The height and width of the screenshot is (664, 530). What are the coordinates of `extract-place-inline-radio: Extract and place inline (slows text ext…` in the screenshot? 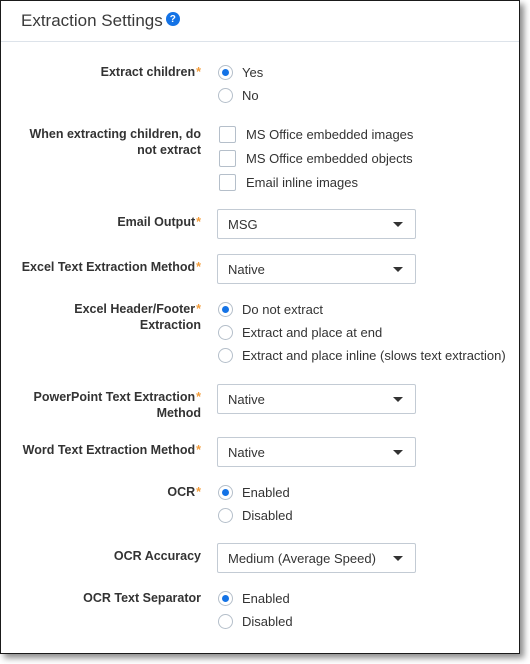 It's located at (362, 355).